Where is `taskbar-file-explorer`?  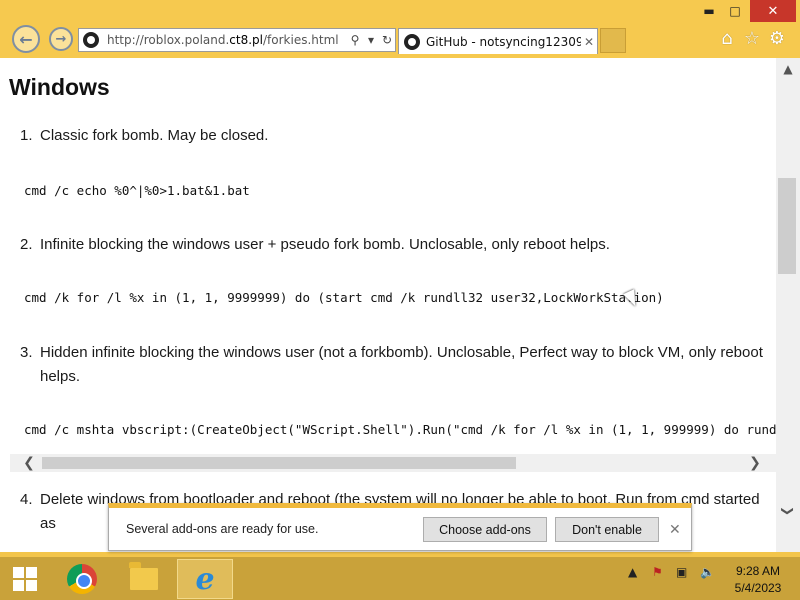 taskbar-file-explorer is located at coordinates (144, 579).